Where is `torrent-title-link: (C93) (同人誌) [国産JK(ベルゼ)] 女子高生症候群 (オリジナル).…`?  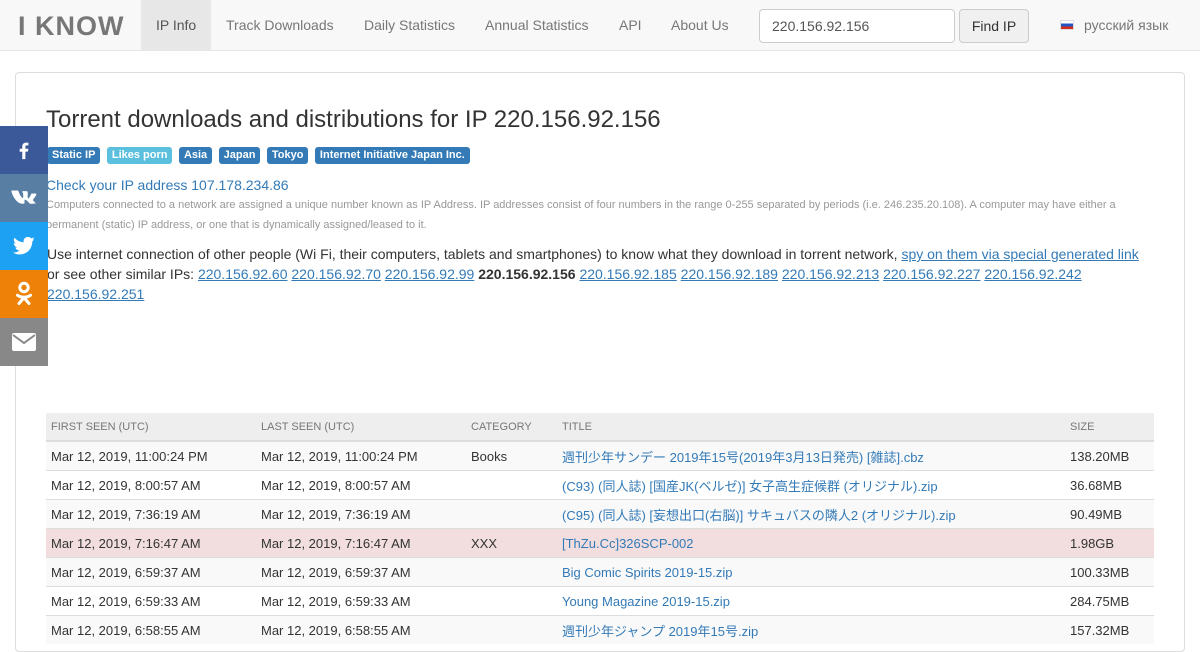 torrent-title-link: (C93) (同人誌) [国産JK(ベルゼ)] 女子高生症候群 (オリジナル).… is located at coordinates (750, 486).